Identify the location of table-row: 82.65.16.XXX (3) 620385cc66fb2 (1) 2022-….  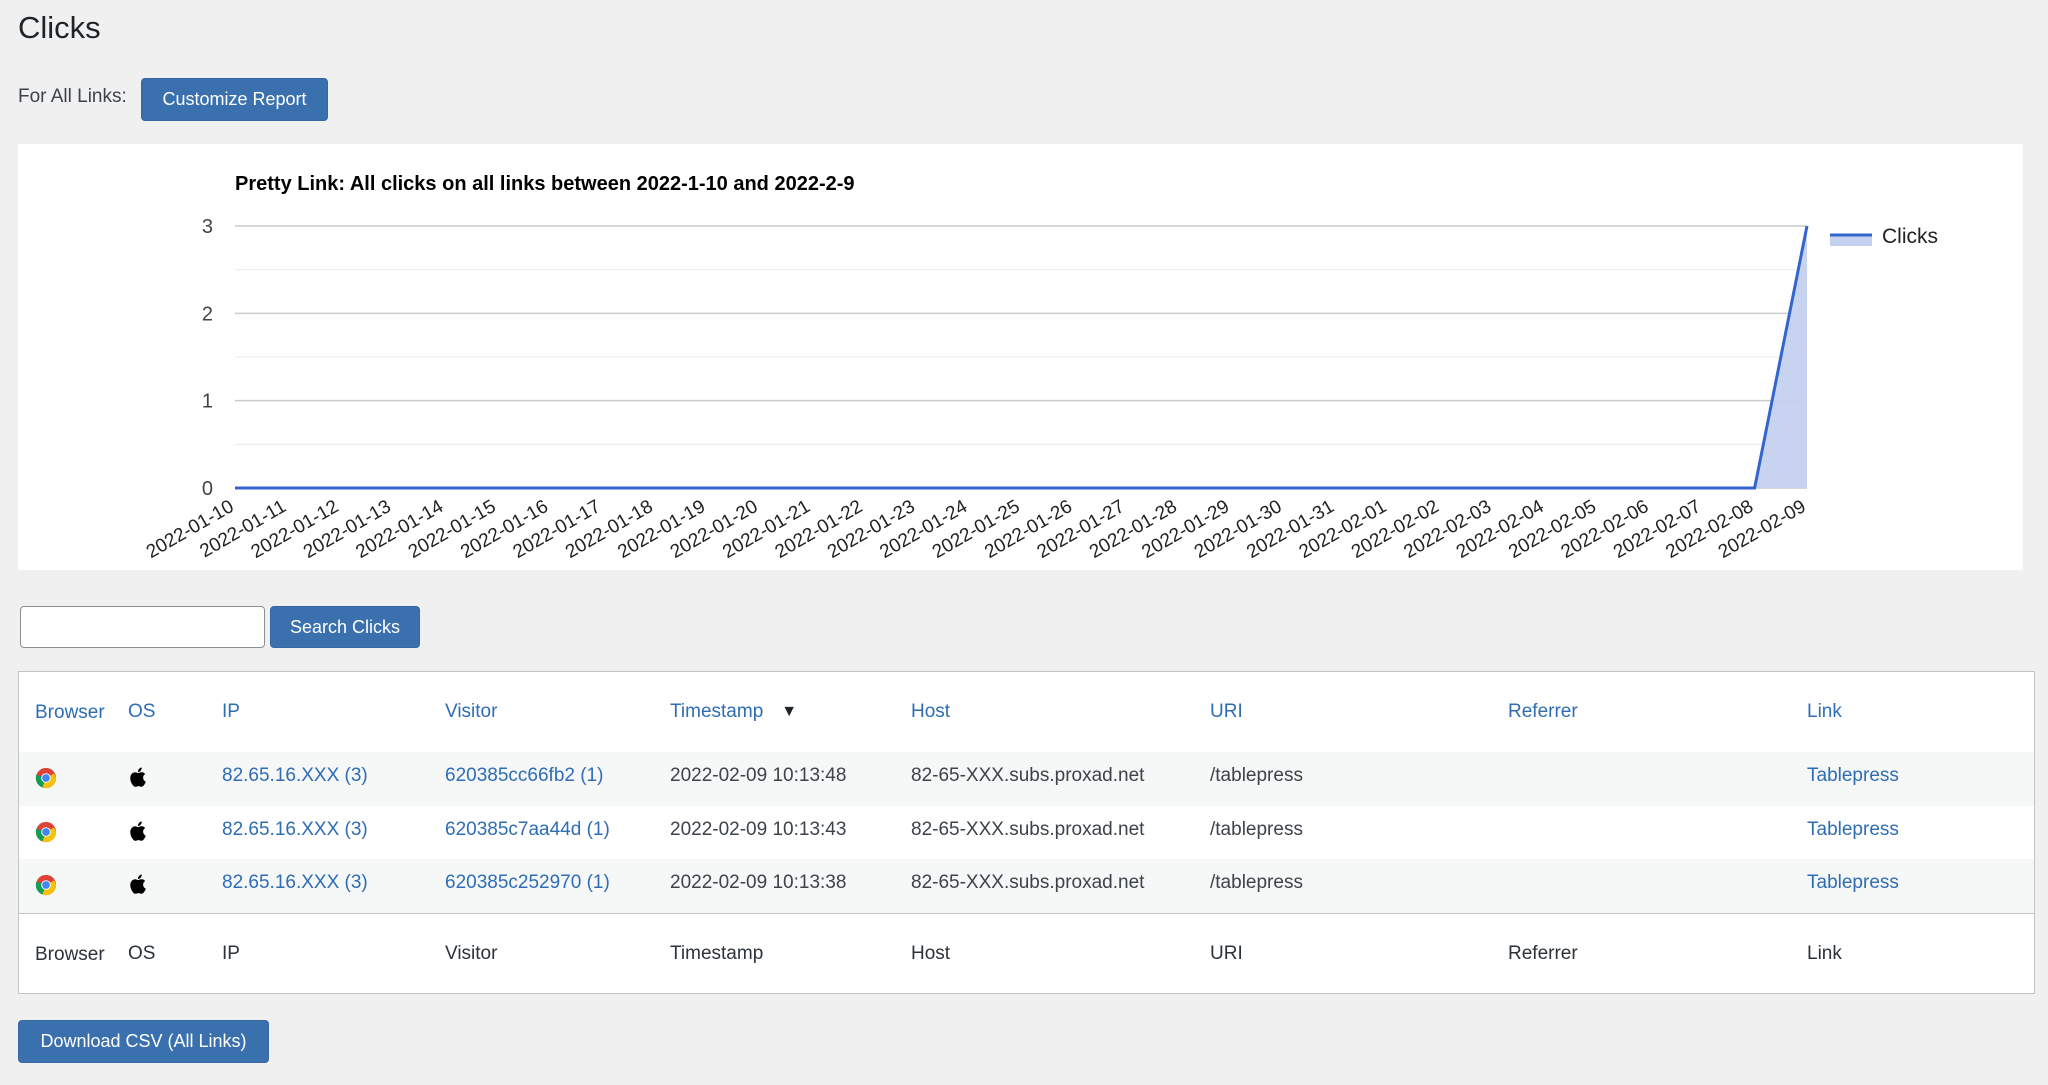
(1026, 779).